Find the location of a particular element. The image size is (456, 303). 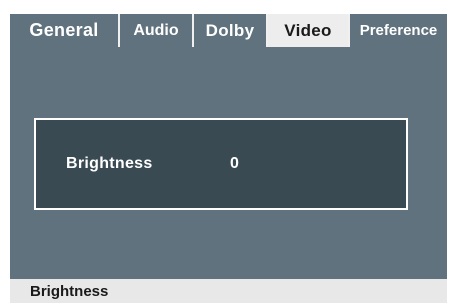

status-description: Brightness is located at coordinates (69, 291).